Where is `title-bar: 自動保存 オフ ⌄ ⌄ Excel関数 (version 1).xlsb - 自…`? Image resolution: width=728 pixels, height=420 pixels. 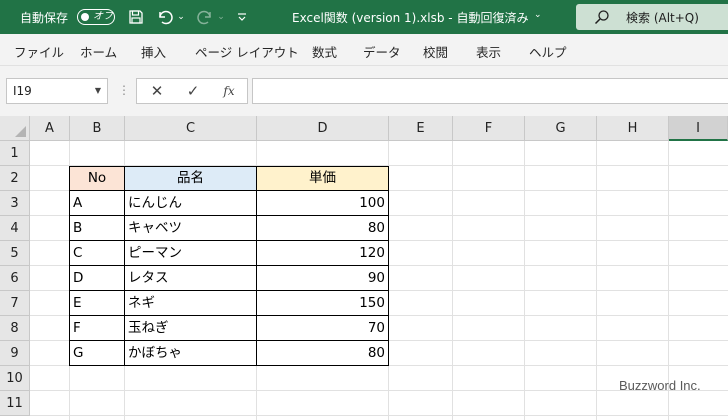
title-bar: 自動保存 オフ ⌄ ⌄ Excel関数 (version 1).xlsb - 自… is located at coordinates (364, 17).